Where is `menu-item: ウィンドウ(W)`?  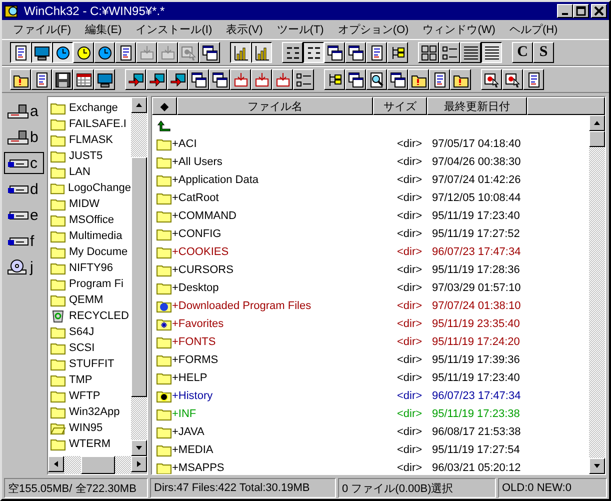 menu-item: ウィンドウ(W) is located at coordinates (459, 29).